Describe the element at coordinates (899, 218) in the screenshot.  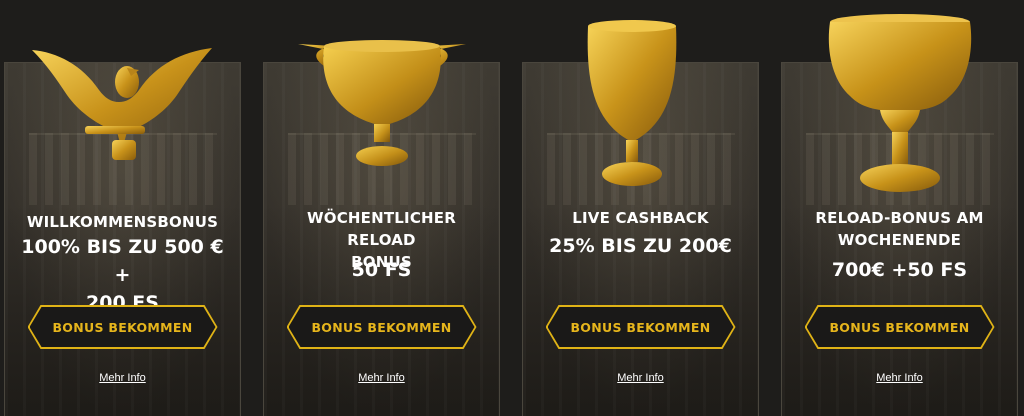
I see `card-title-line: RELOAD-BONUS AM` at that location.